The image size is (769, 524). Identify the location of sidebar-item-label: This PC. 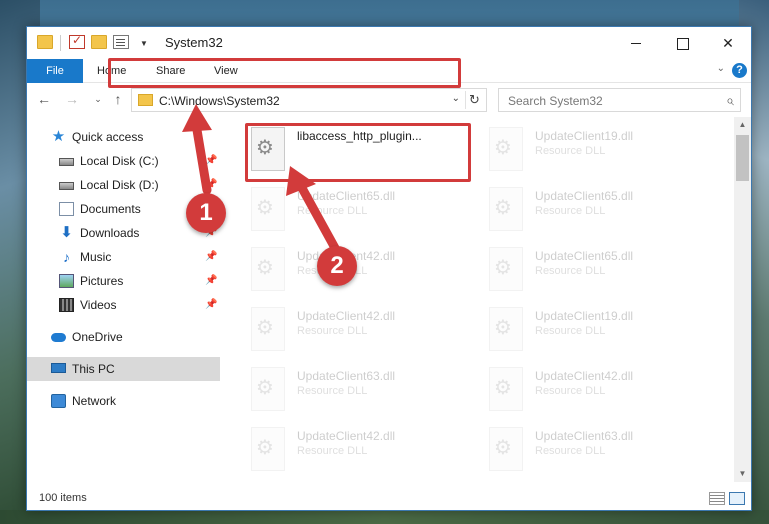
(93, 369).